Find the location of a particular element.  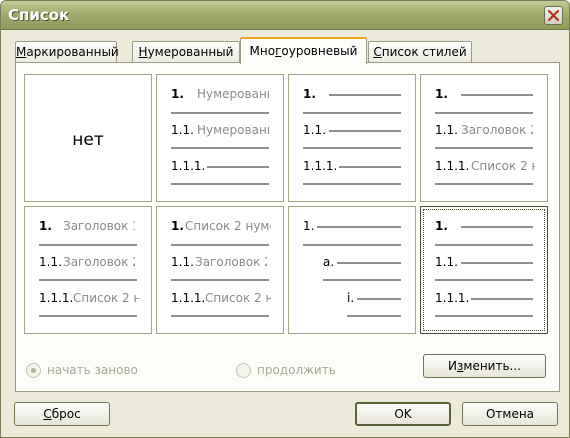

modify-label-pre: И is located at coordinates (452, 366).